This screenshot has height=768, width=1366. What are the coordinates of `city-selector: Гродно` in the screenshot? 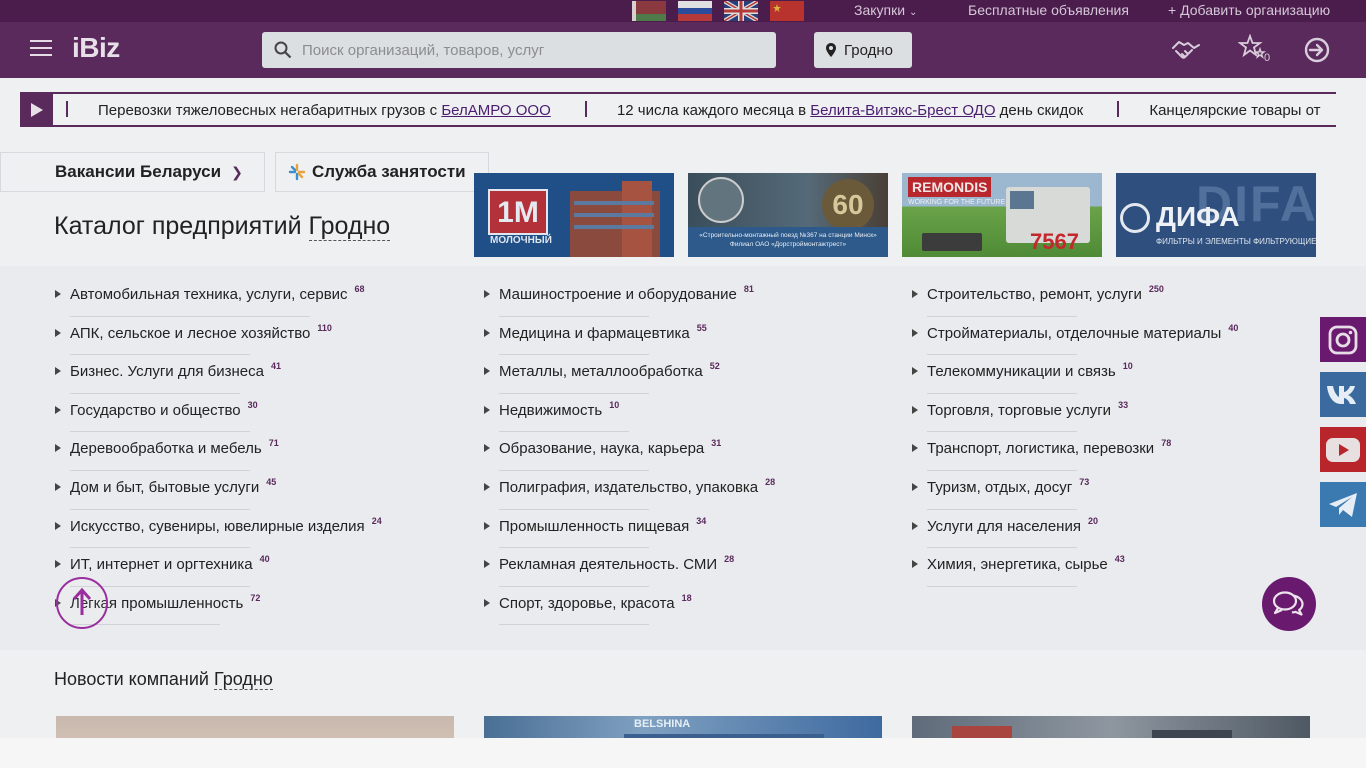 It's located at (863, 50).